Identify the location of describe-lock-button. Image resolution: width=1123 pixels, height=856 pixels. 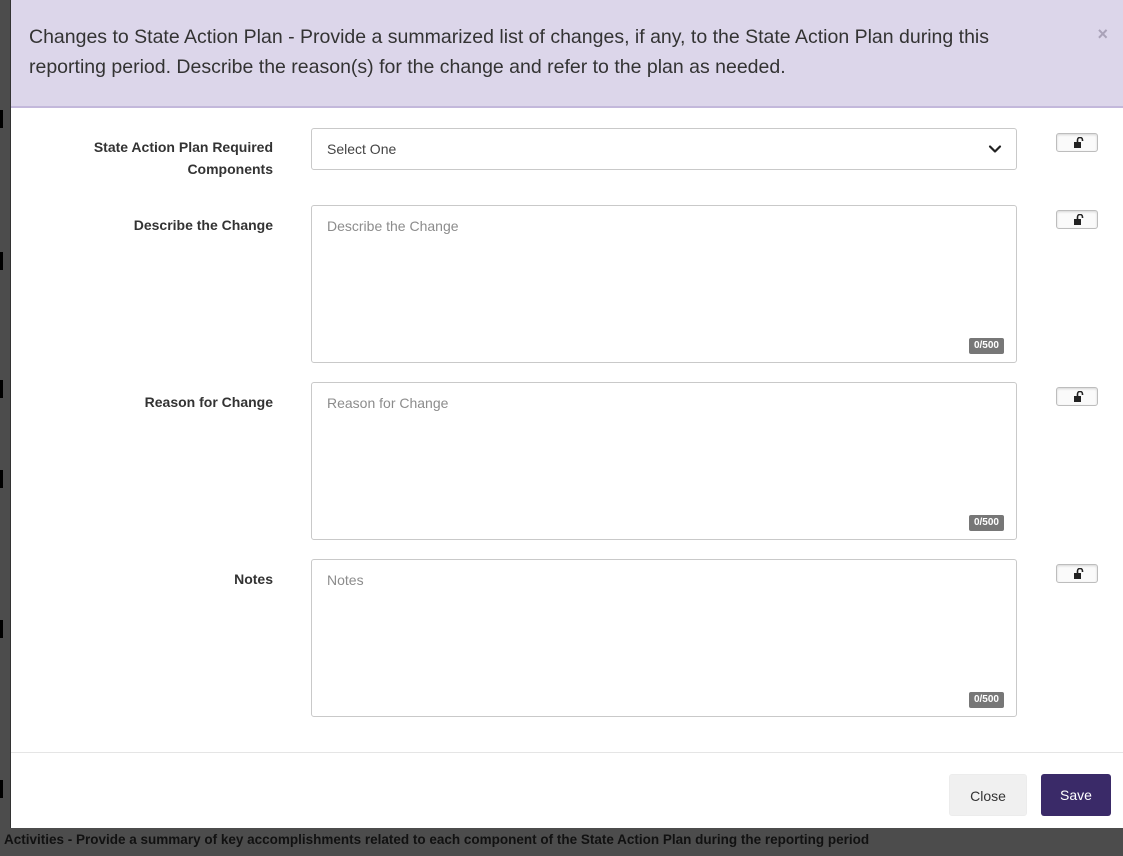
(1077, 219).